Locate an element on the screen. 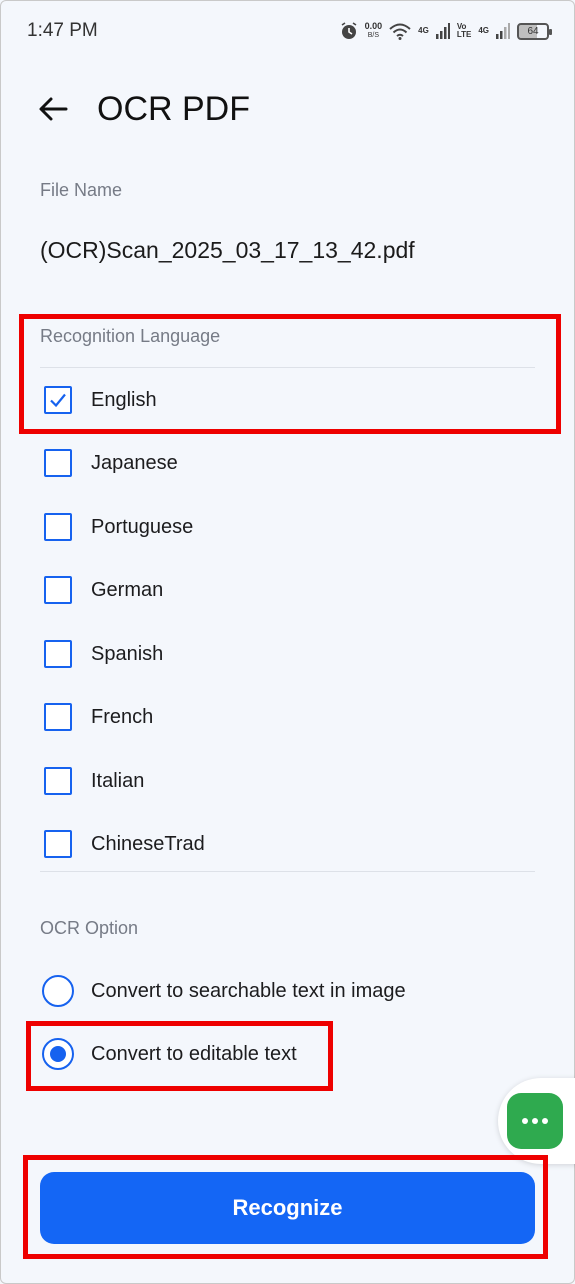 The height and width of the screenshot is (1284, 575). language-label: Spanish is located at coordinates (127, 653).